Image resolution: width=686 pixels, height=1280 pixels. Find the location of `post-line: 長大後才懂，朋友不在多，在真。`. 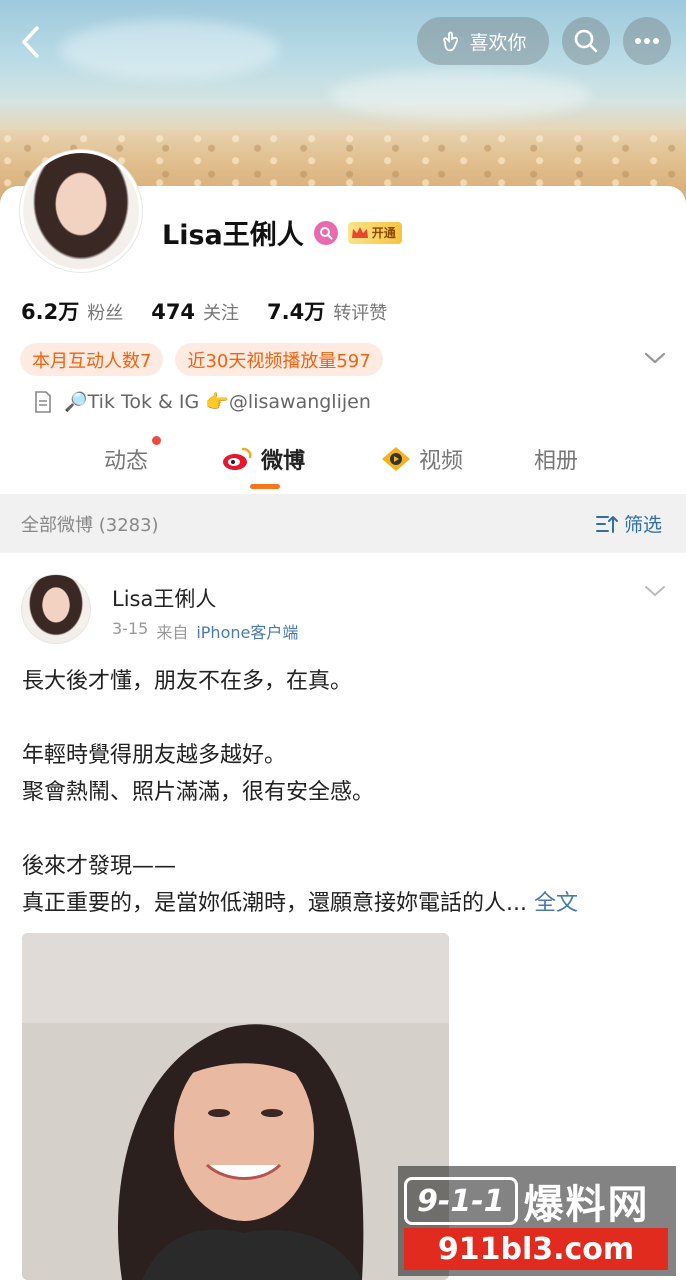

post-line: 長大後才懂，朋友不在多，在真。 is located at coordinates (187, 681).